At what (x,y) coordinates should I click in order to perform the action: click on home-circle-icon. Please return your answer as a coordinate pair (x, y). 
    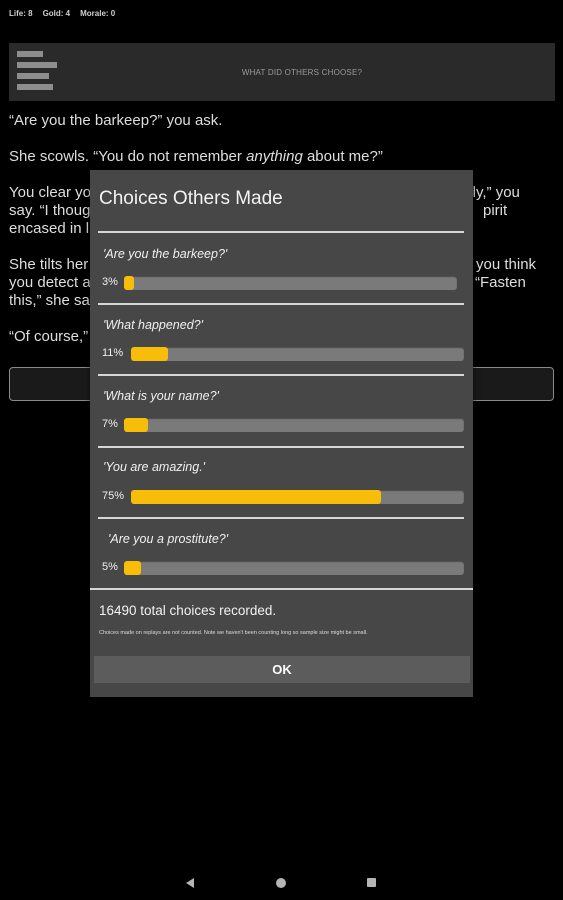
    Looking at the image, I should click on (281, 883).